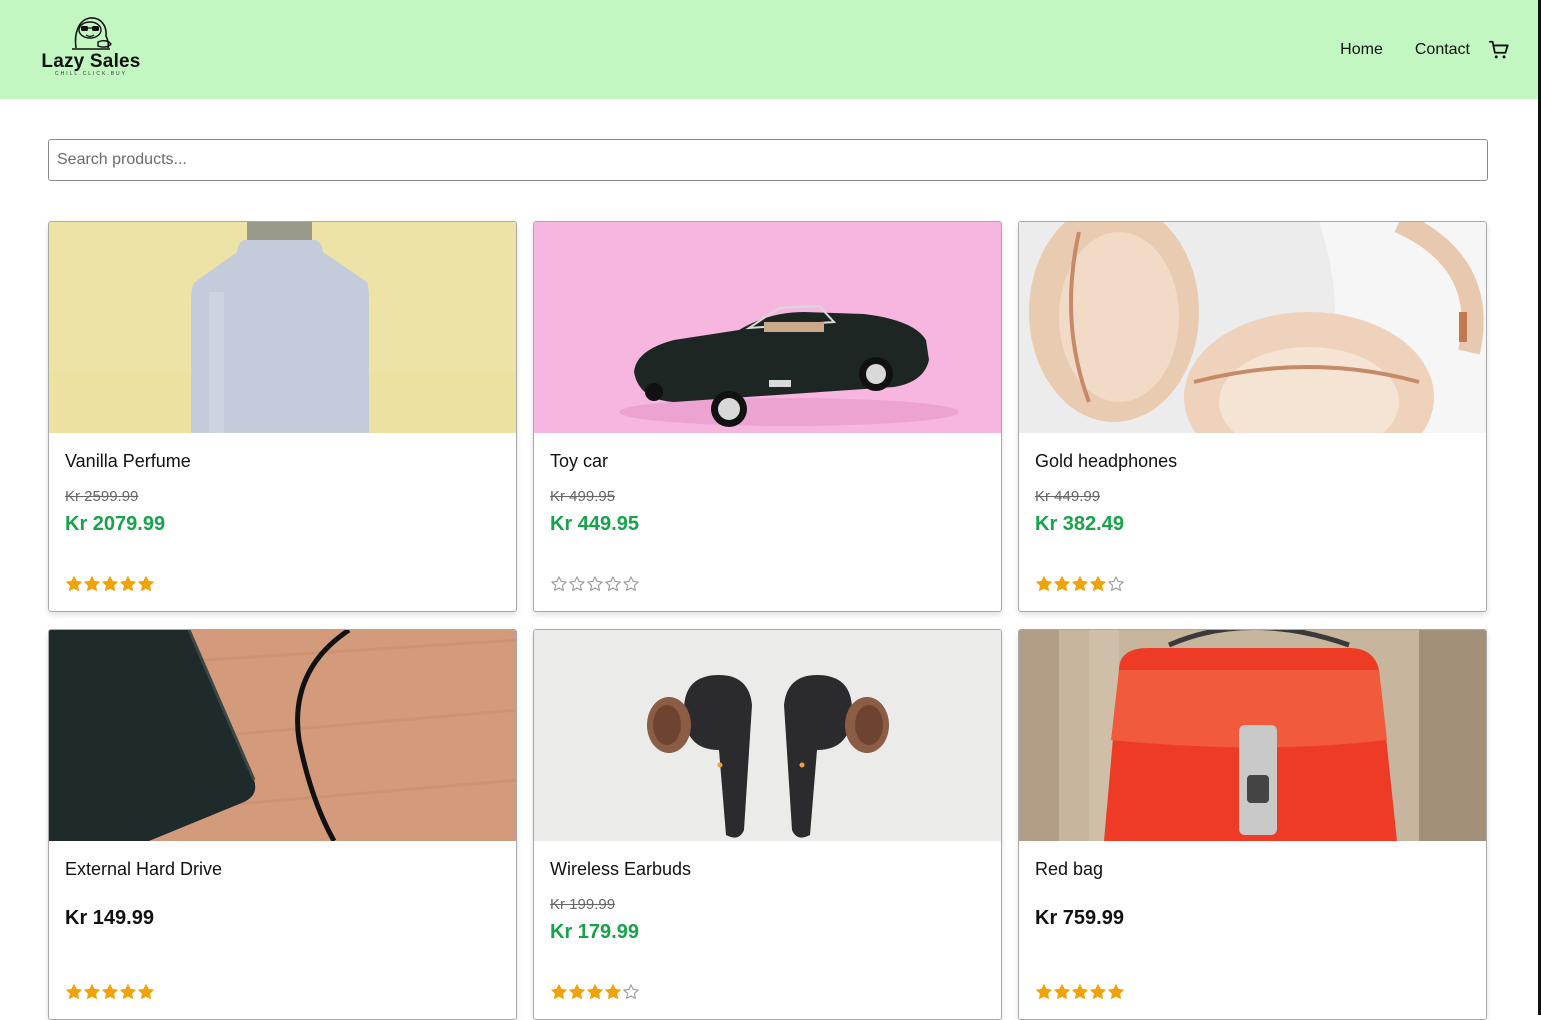  What do you see at coordinates (767, 735) in the screenshot?
I see `product-image-earbuds` at bounding box center [767, 735].